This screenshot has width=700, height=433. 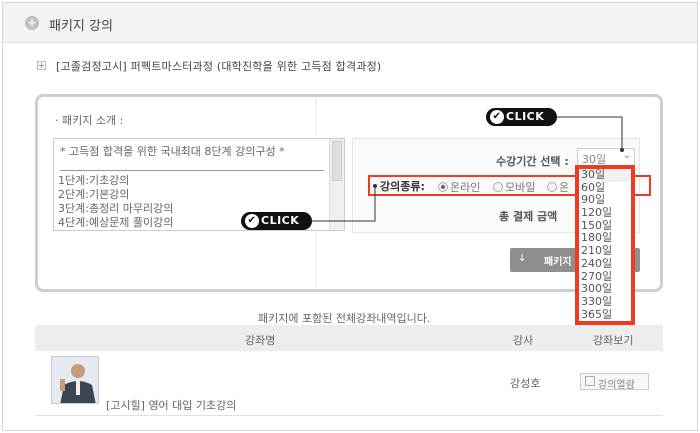 What do you see at coordinates (116, 222) in the screenshot?
I see `intro-step: 4단계:예상문제 풀이강의` at bounding box center [116, 222].